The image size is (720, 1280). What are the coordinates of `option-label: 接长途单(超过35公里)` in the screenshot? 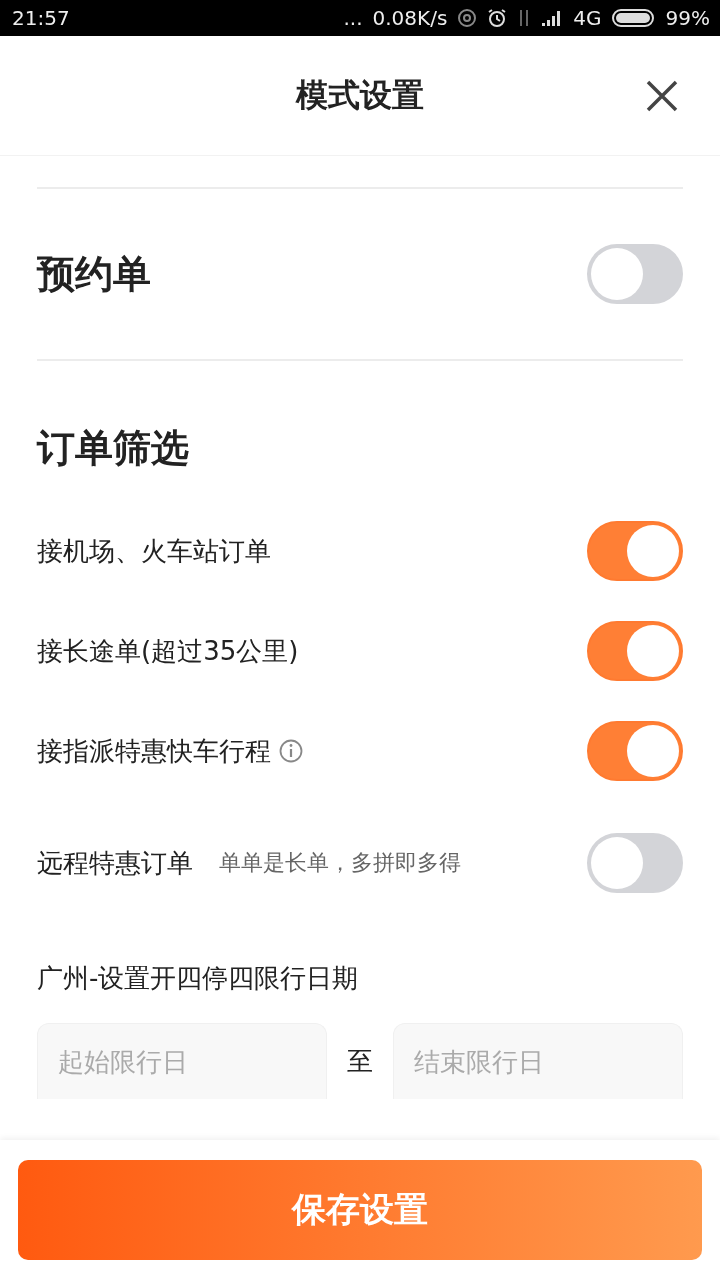 It's located at (168, 651).